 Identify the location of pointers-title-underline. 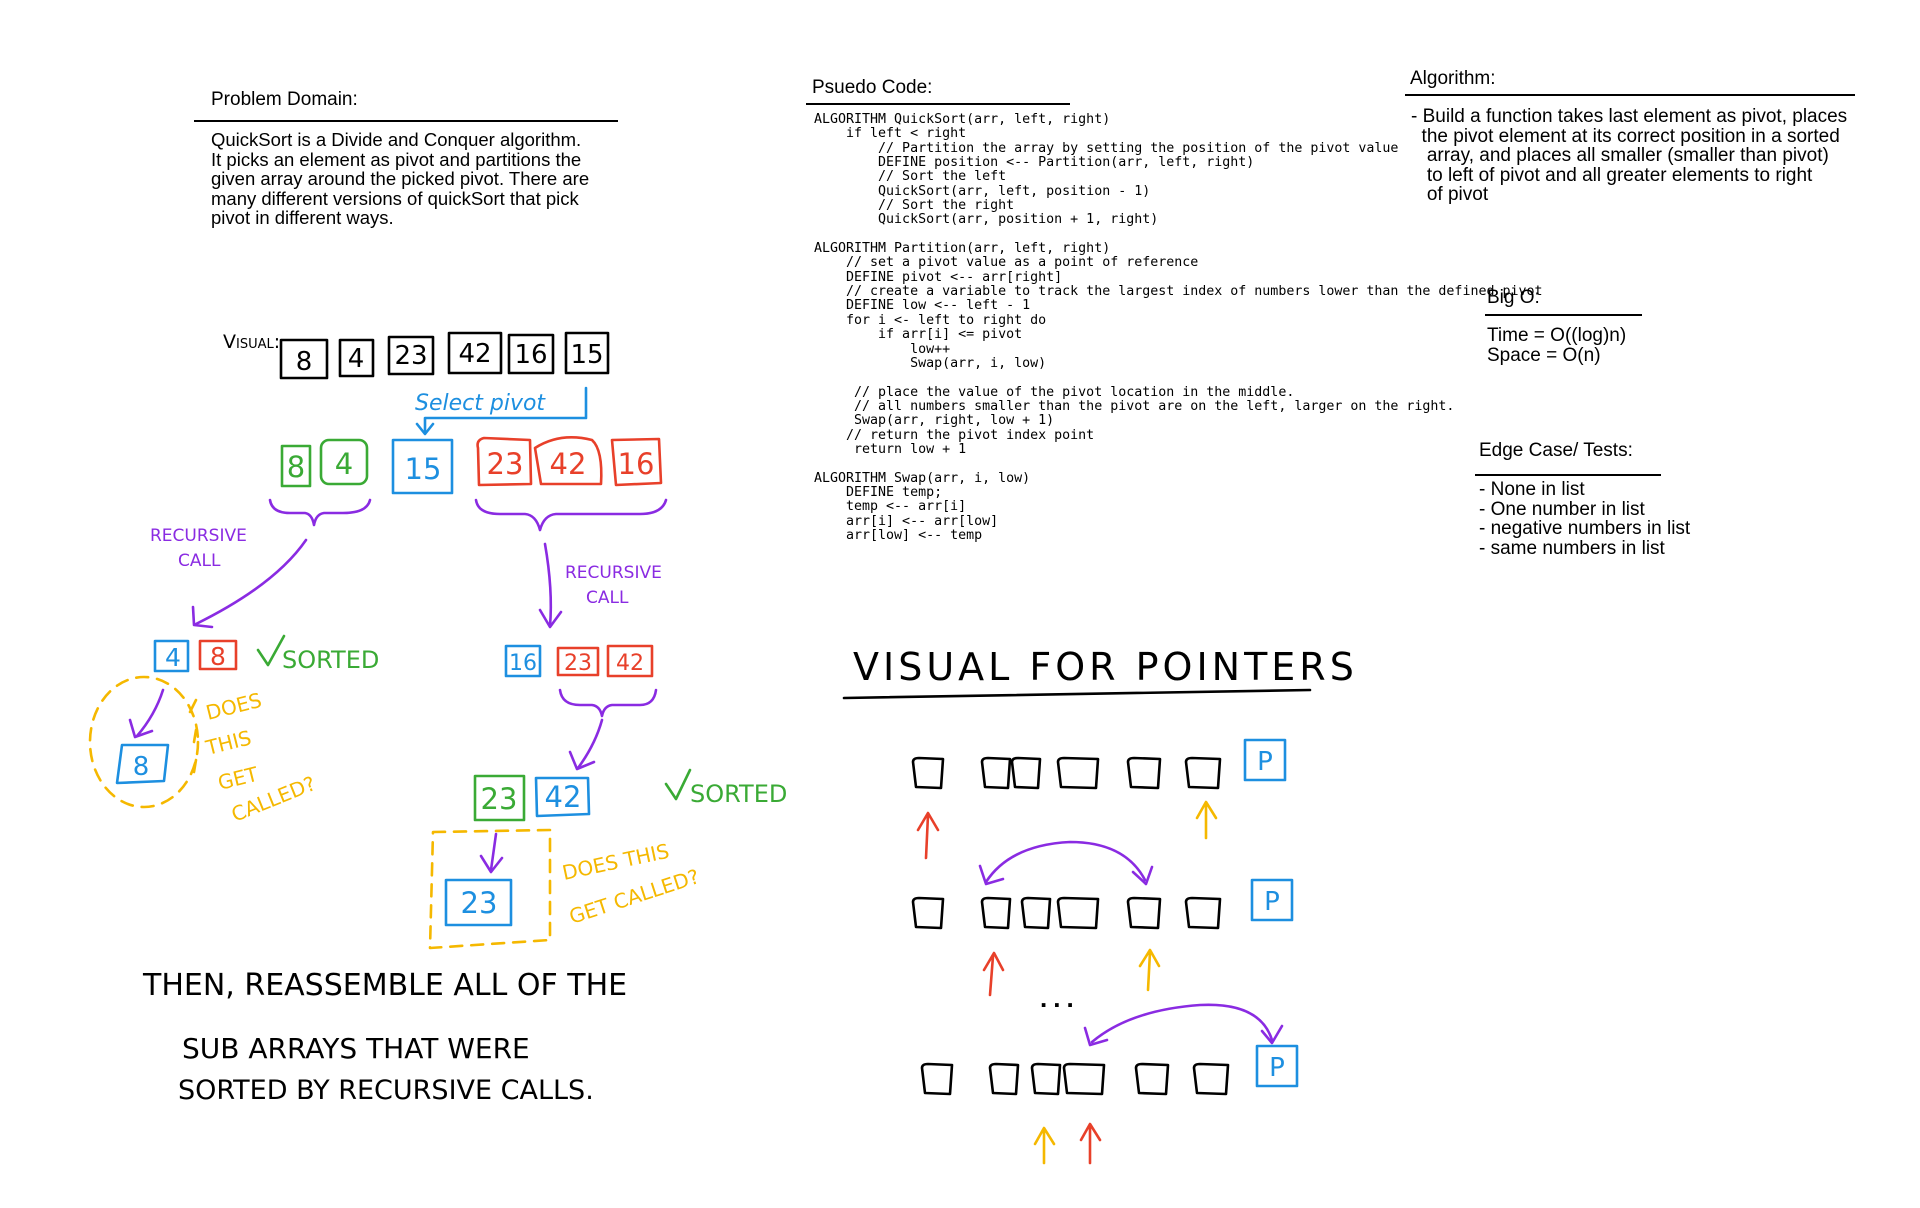
(1077, 694).